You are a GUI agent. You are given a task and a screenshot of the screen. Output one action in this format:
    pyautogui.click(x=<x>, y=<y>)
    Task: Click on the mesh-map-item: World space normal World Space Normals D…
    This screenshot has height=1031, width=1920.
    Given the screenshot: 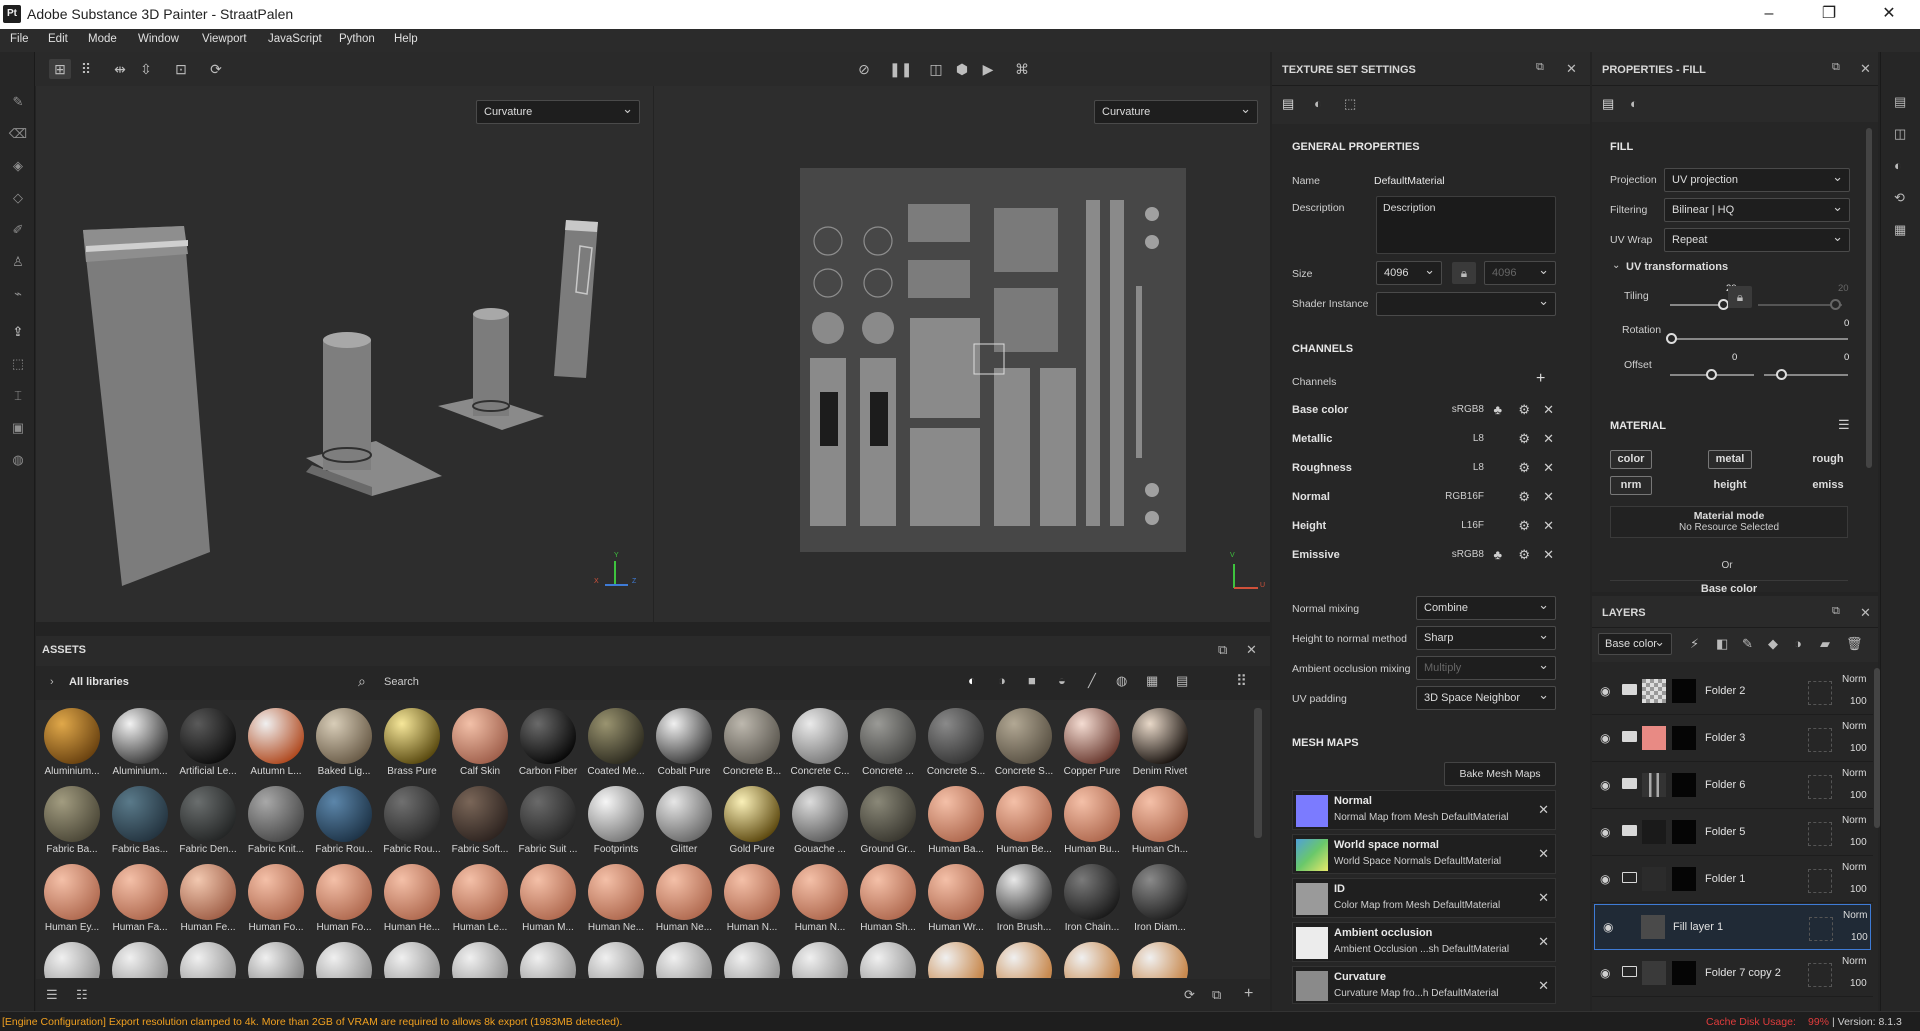 What is the action you would take?
    pyautogui.click(x=1424, y=854)
    